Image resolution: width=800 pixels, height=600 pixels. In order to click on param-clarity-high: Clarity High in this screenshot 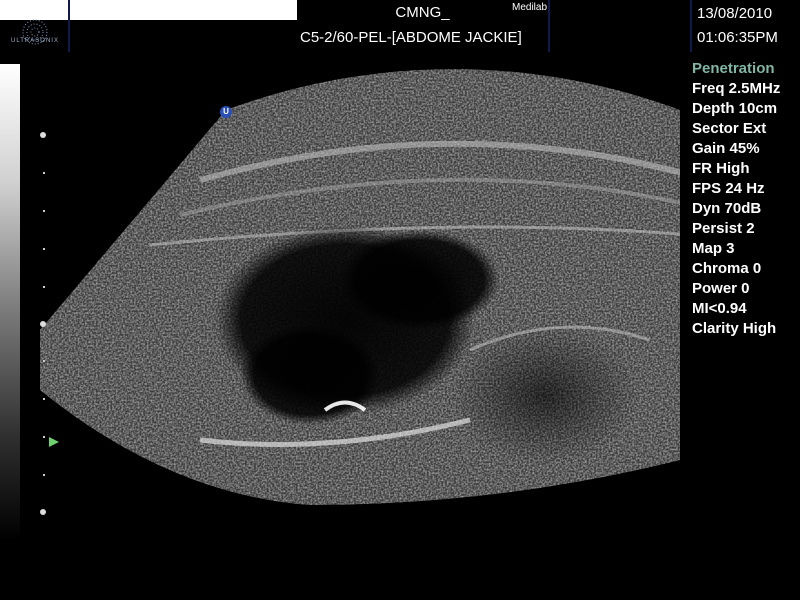, I will do `click(734, 328)`.